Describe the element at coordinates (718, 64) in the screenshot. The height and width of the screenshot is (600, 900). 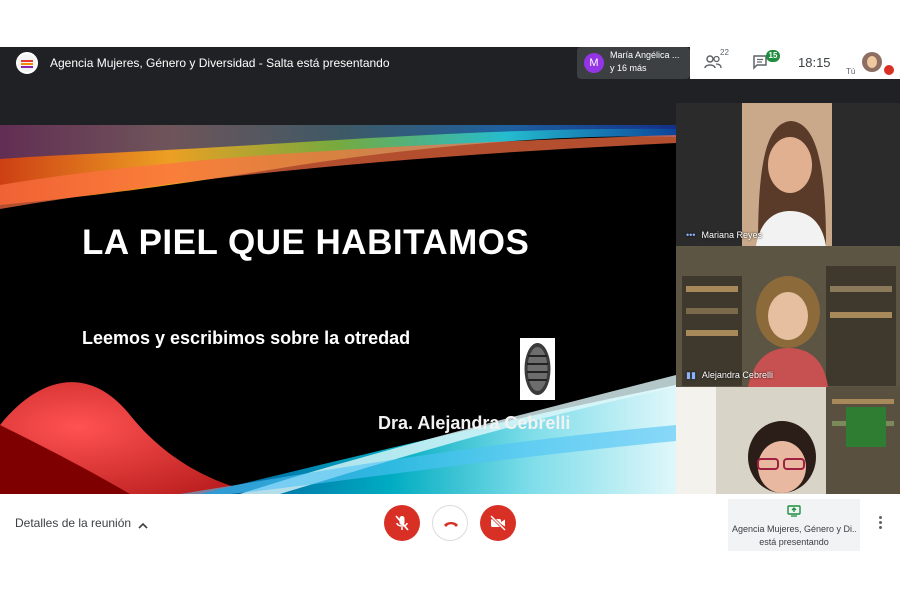
I see `people-button` at that location.